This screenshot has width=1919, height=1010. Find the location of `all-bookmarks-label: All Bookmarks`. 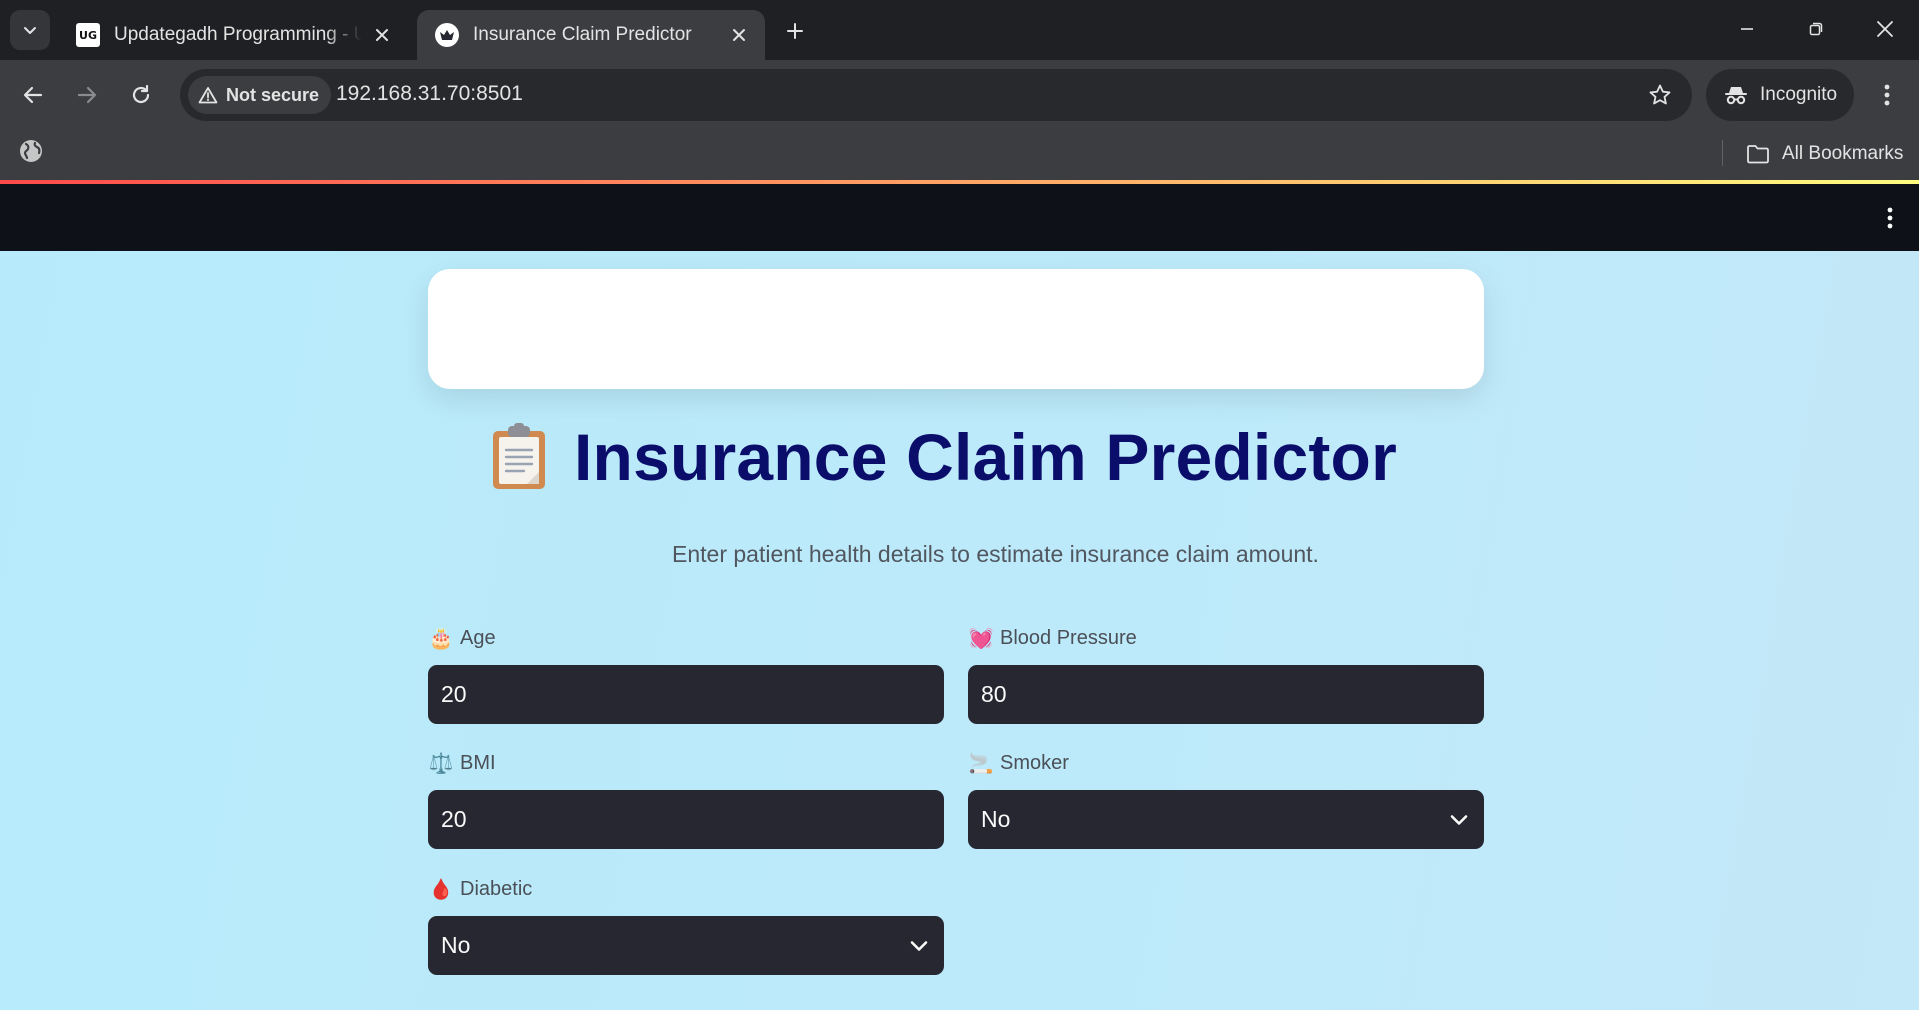

all-bookmarks-label: All Bookmarks is located at coordinates (1843, 153).